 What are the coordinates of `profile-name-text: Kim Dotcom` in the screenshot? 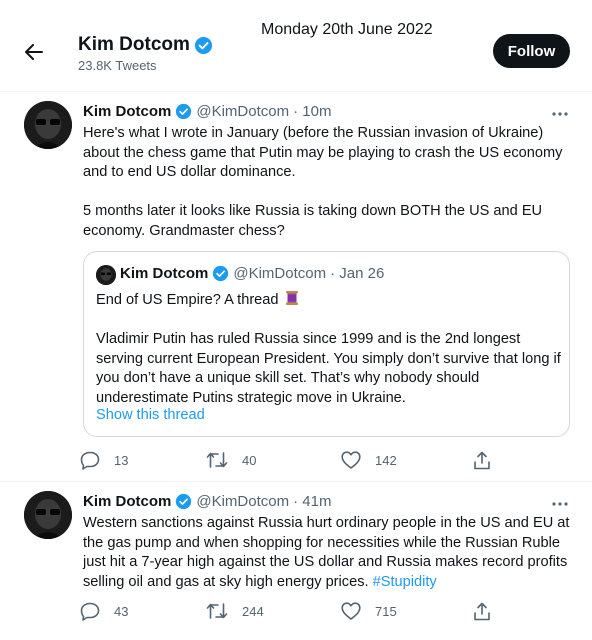 It's located at (134, 44).